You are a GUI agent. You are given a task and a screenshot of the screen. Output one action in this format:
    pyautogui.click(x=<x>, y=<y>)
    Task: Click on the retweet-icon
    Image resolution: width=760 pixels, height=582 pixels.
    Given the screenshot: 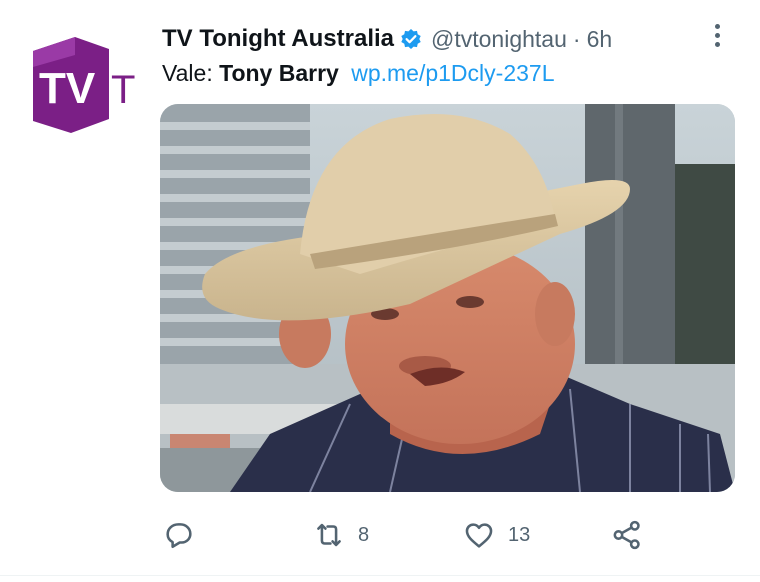 What is the action you would take?
    pyautogui.click(x=329, y=535)
    